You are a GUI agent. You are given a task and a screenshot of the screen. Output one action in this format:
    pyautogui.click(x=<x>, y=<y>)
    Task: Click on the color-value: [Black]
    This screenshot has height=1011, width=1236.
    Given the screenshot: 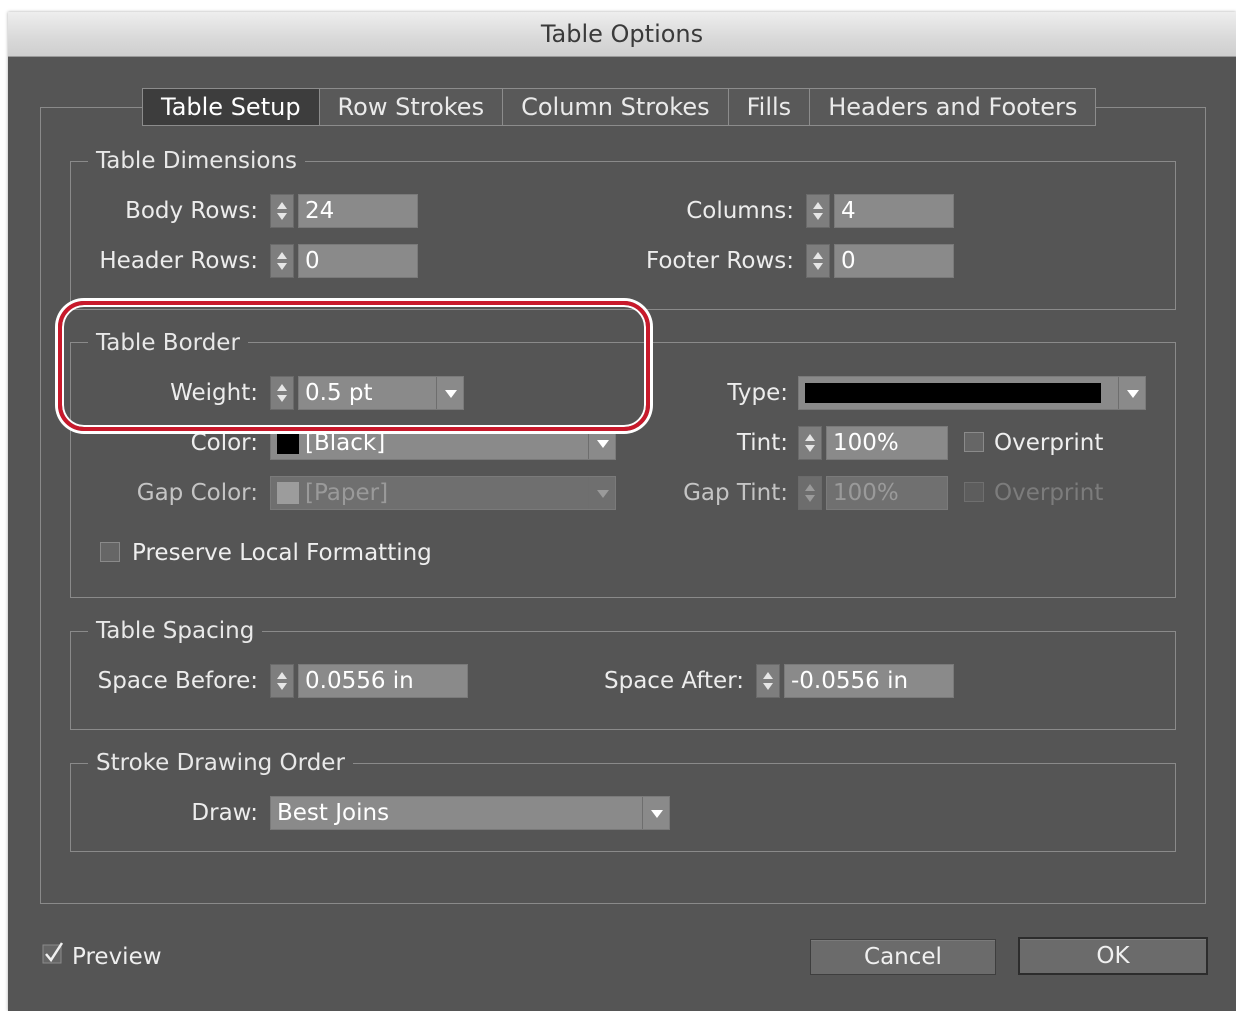 What is the action you would take?
    pyautogui.click(x=345, y=443)
    